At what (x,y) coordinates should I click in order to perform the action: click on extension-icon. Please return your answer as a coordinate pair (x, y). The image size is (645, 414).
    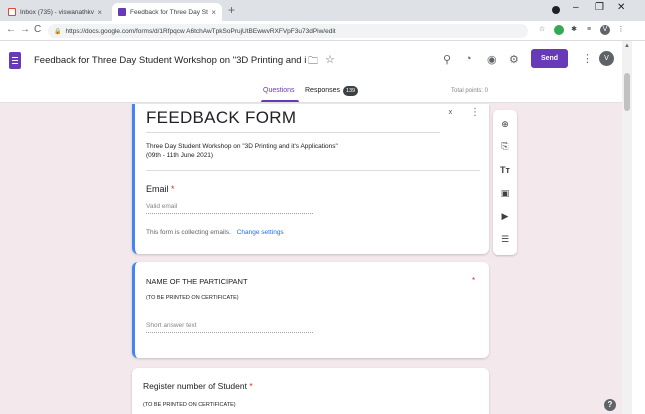
    Looking at the image, I should click on (559, 30).